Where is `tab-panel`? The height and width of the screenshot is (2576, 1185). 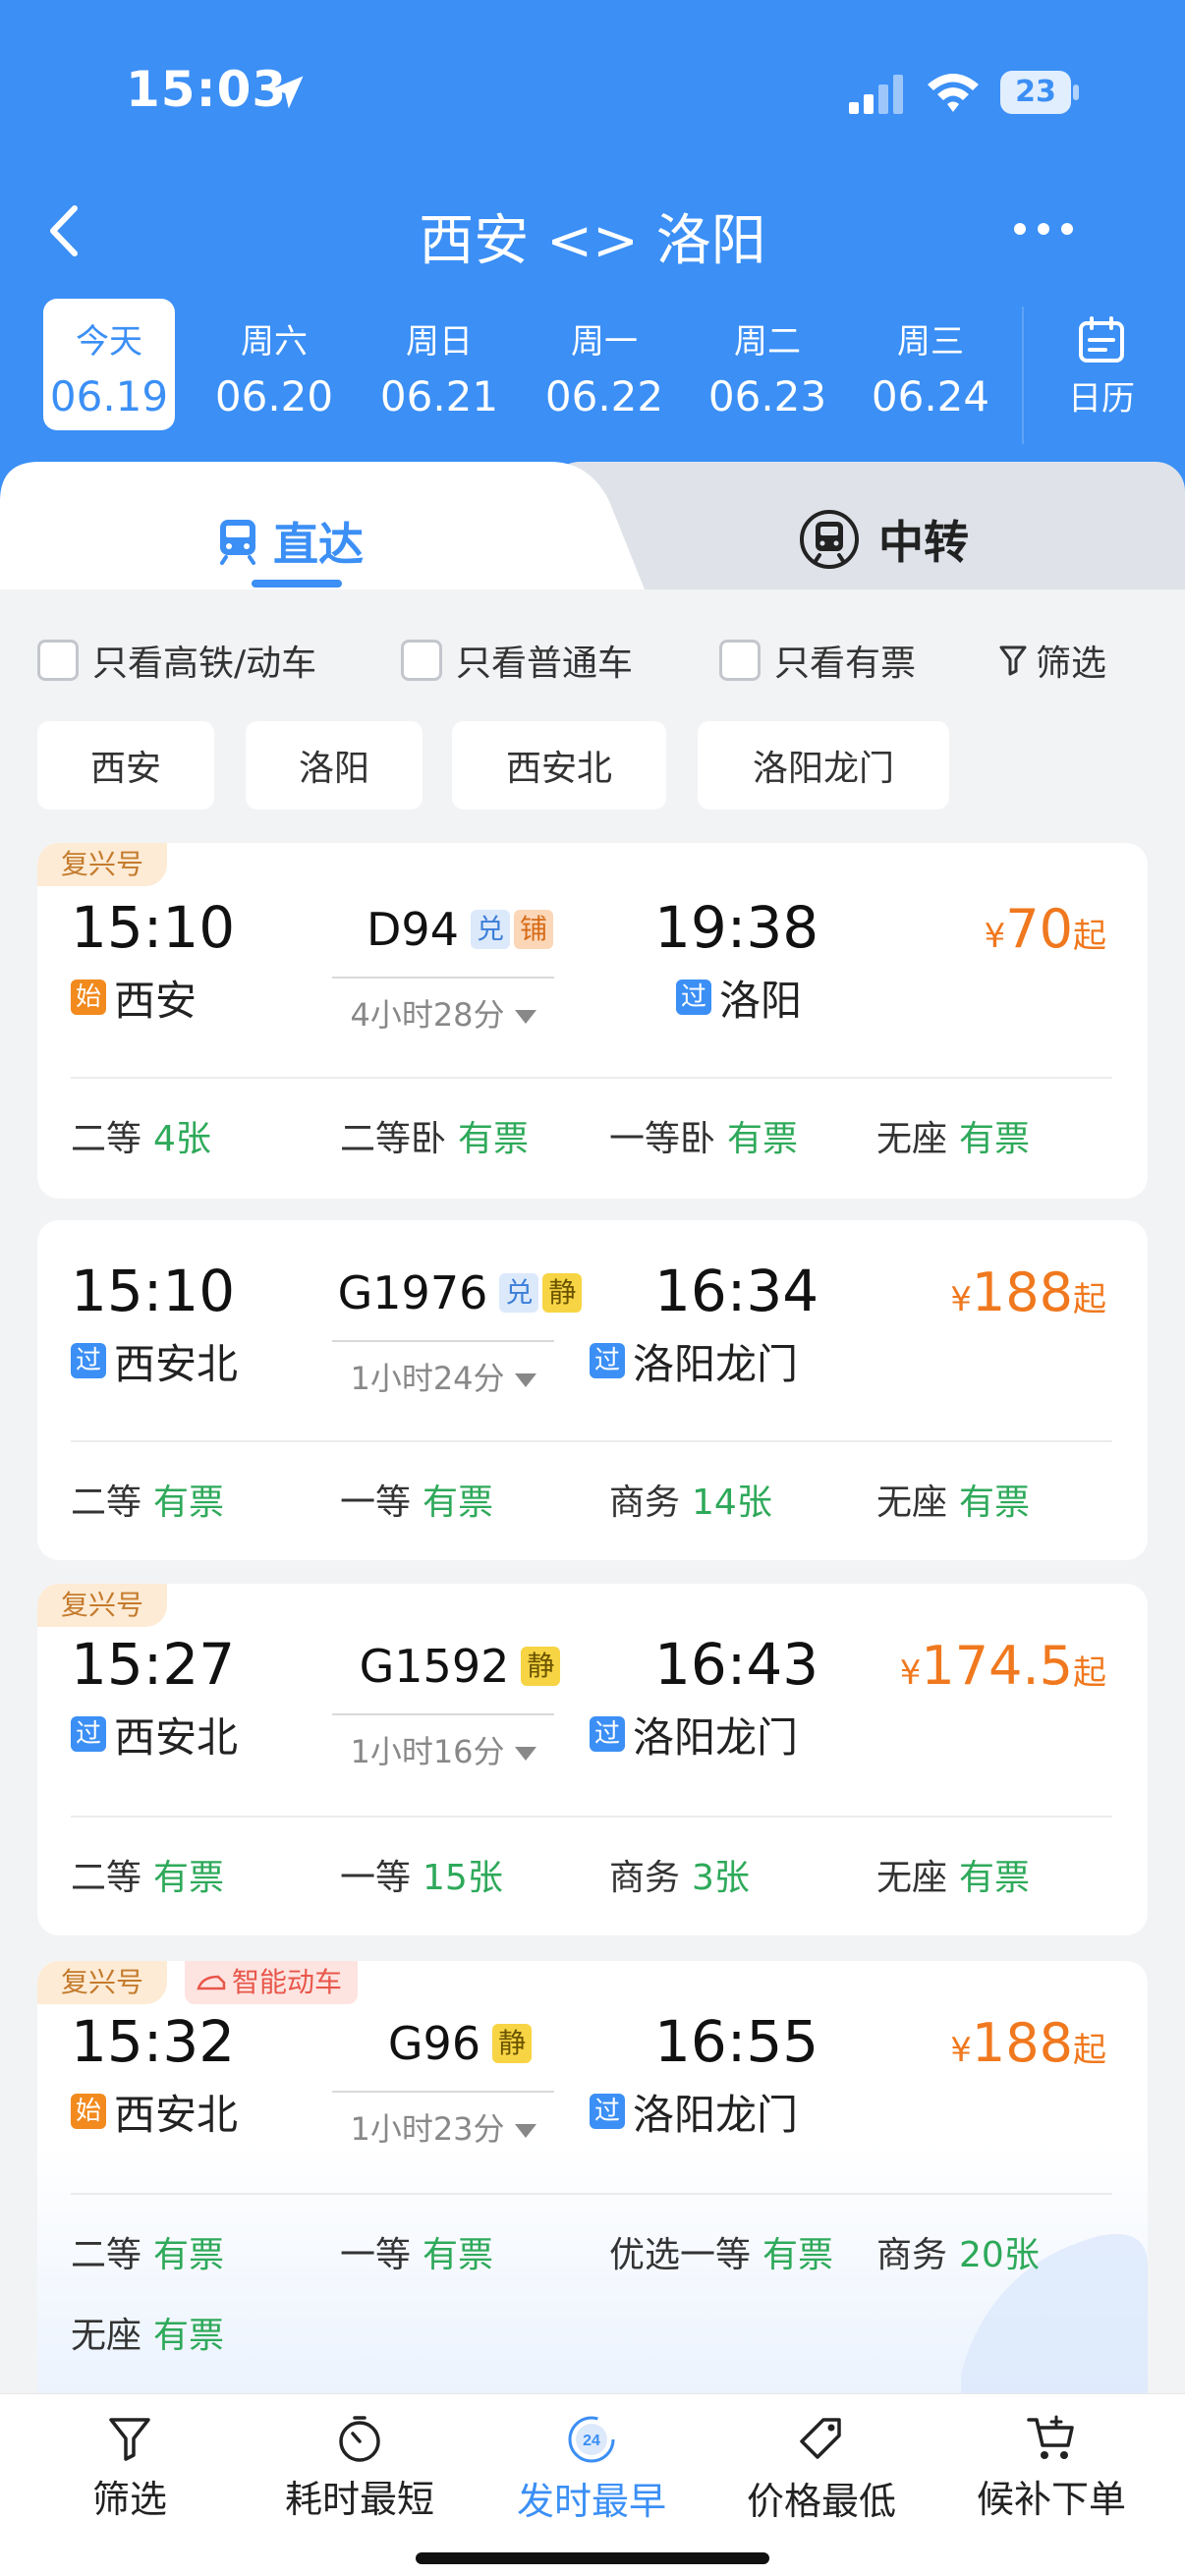
tab-panel is located at coordinates (592, 530).